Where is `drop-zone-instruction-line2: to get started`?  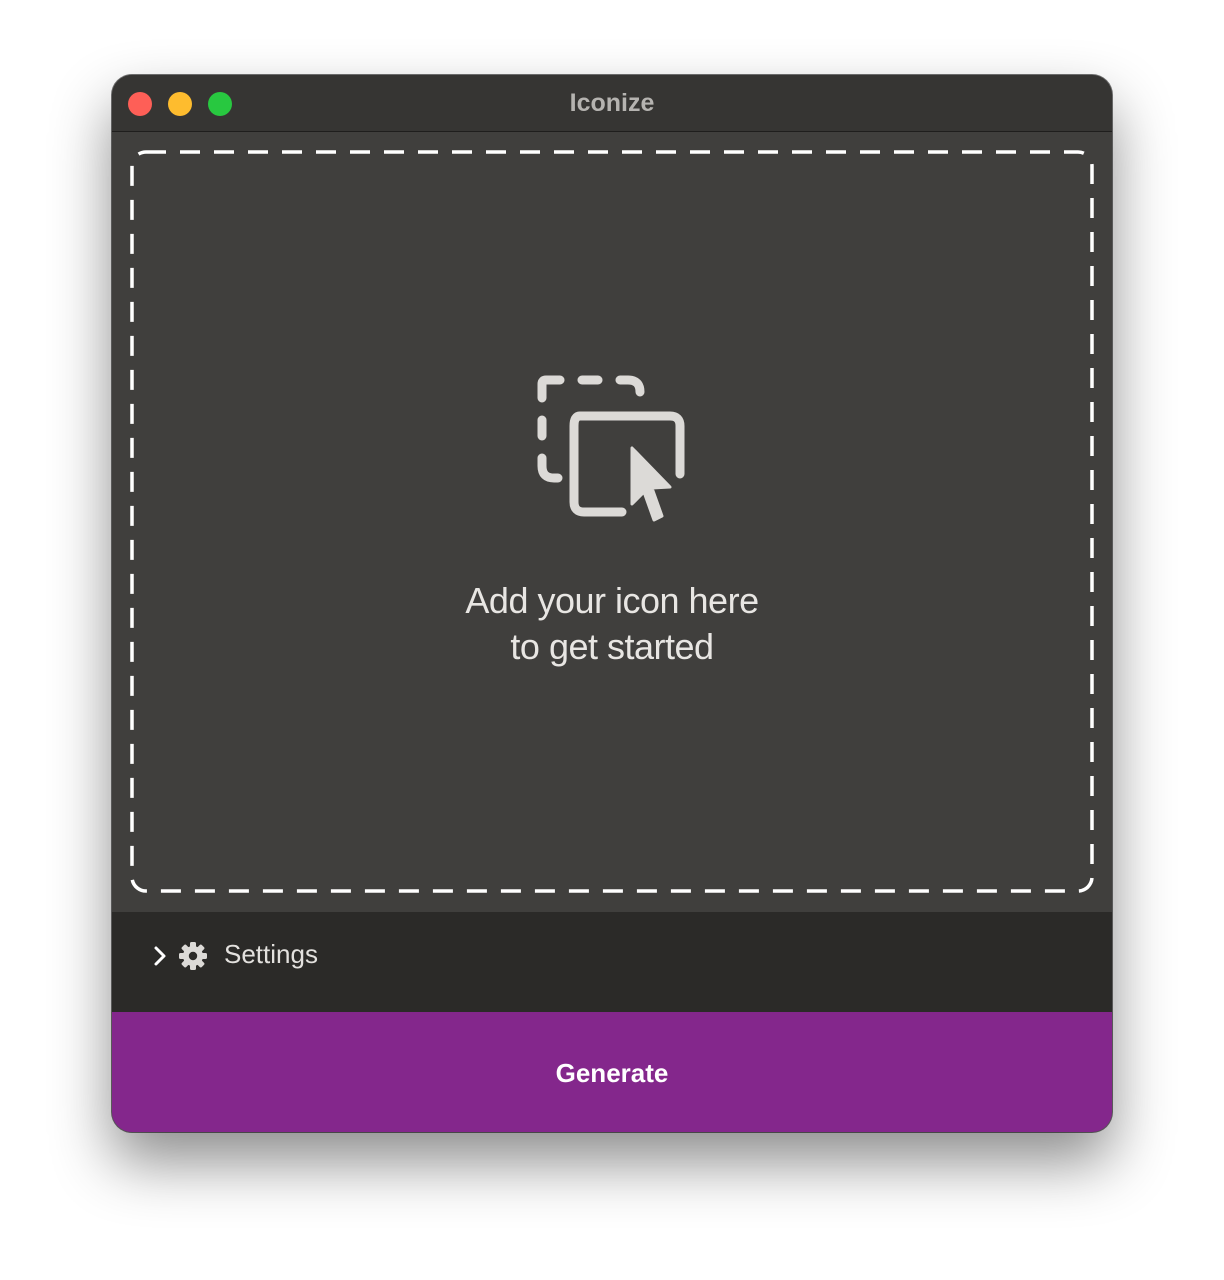 drop-zone-instruction-line2: to get started is located at coordinates (612, 646).